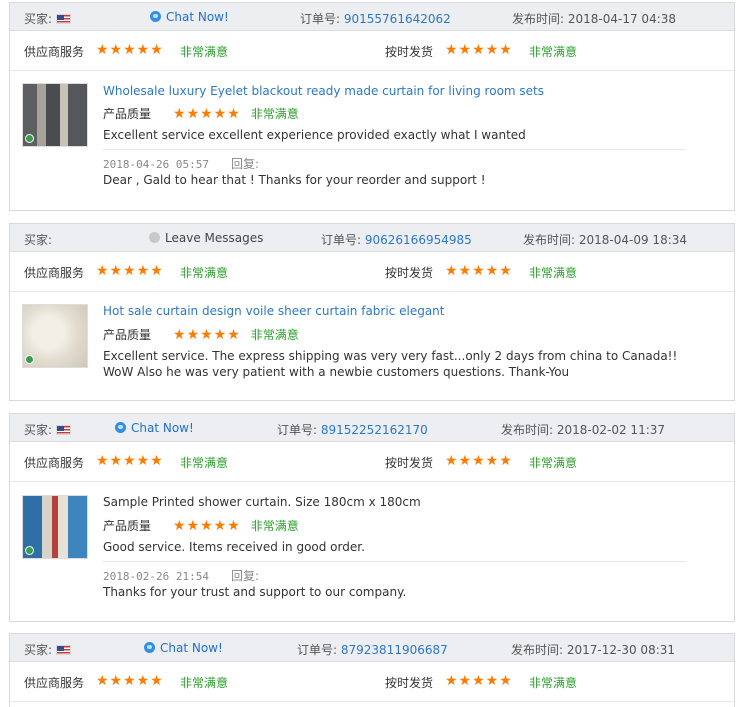 The height and width of the screenshot is (707, 750). I want to click on publish-field: 发布时间: 2018-04-09 18:34, so click(605, 239).